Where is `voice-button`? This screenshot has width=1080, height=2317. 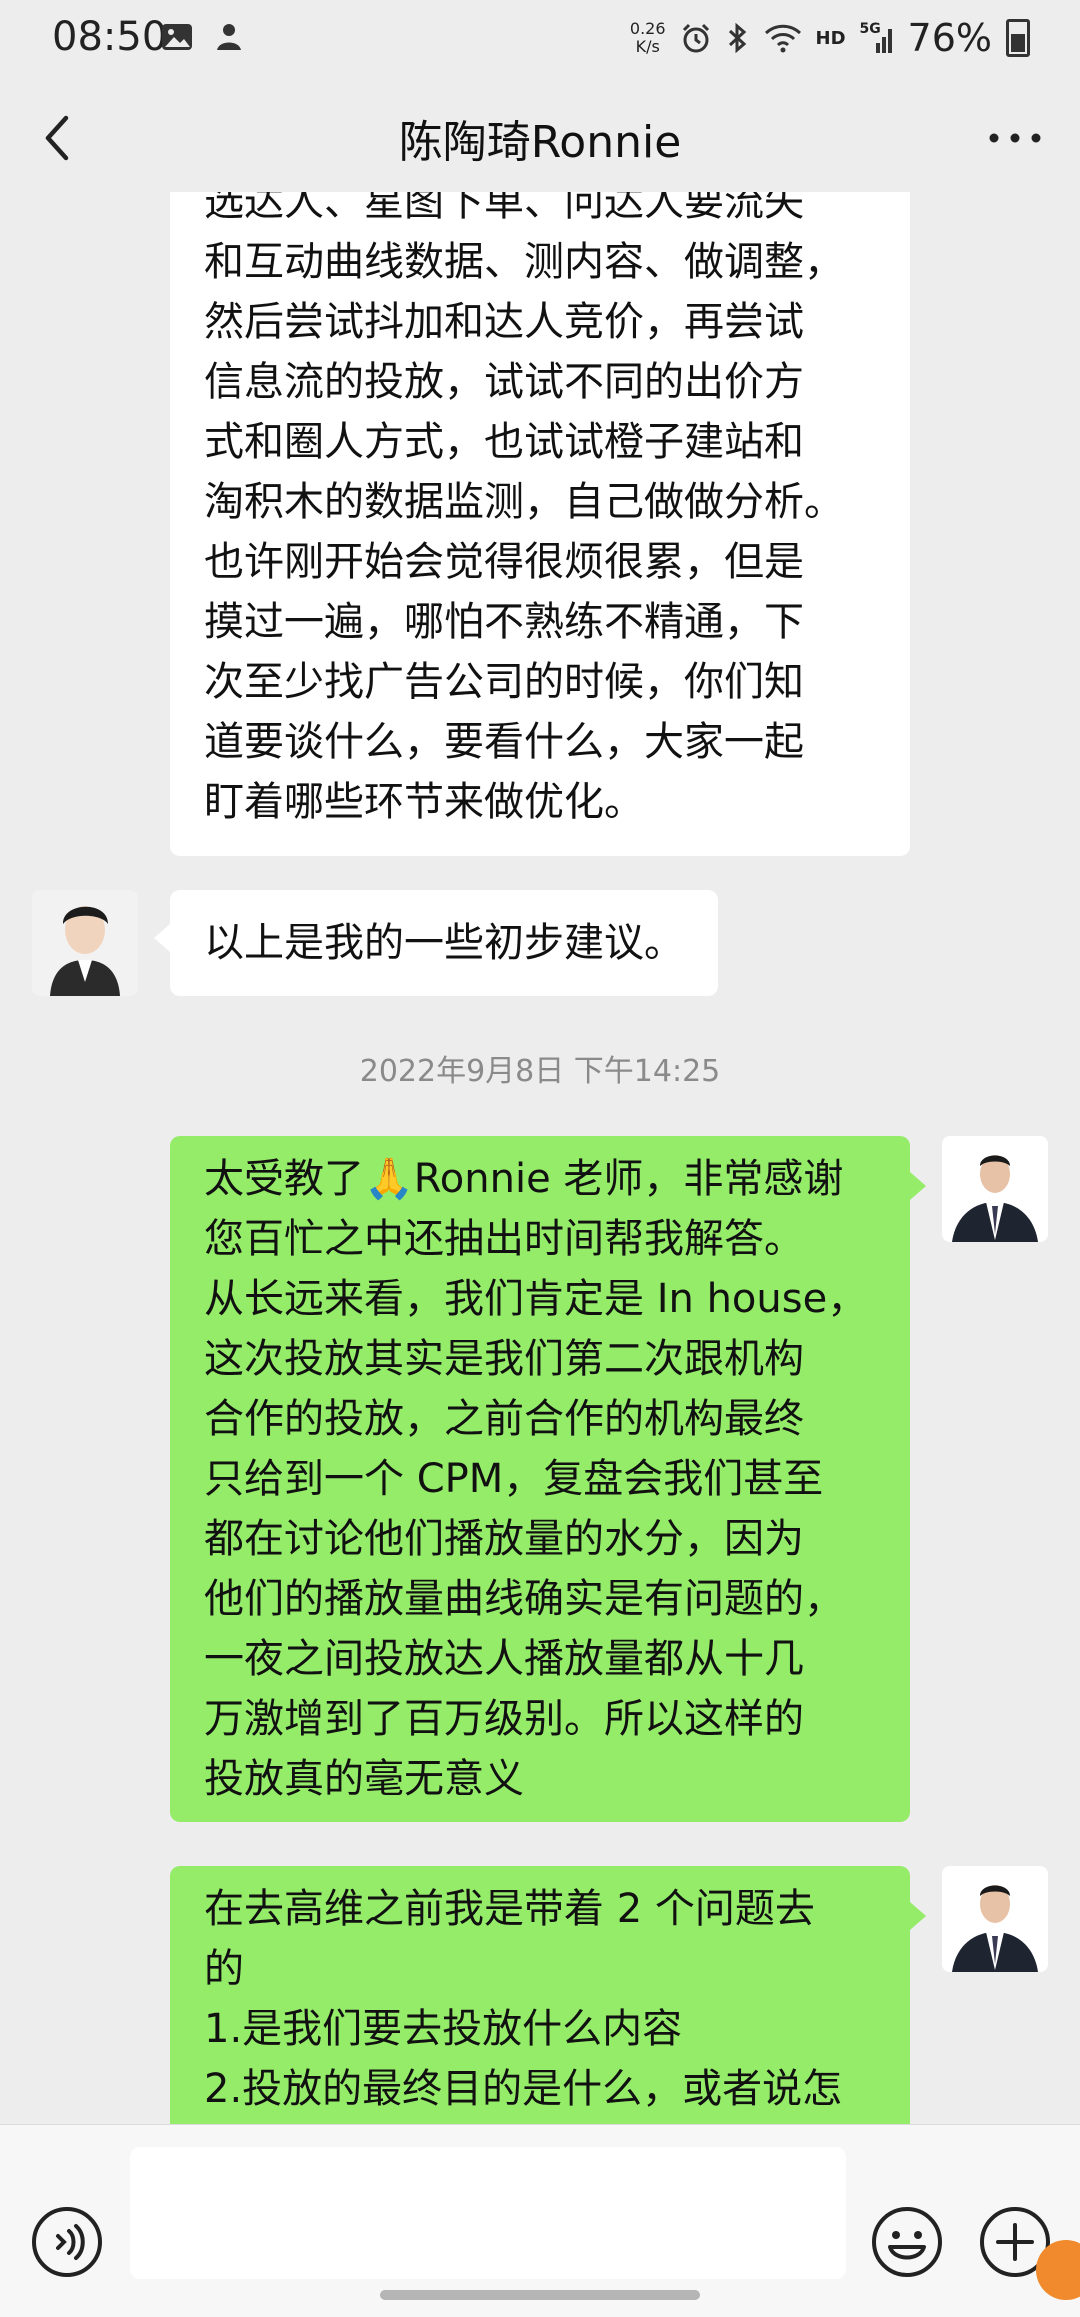 voice-button is located at coordinates (67, 2242).